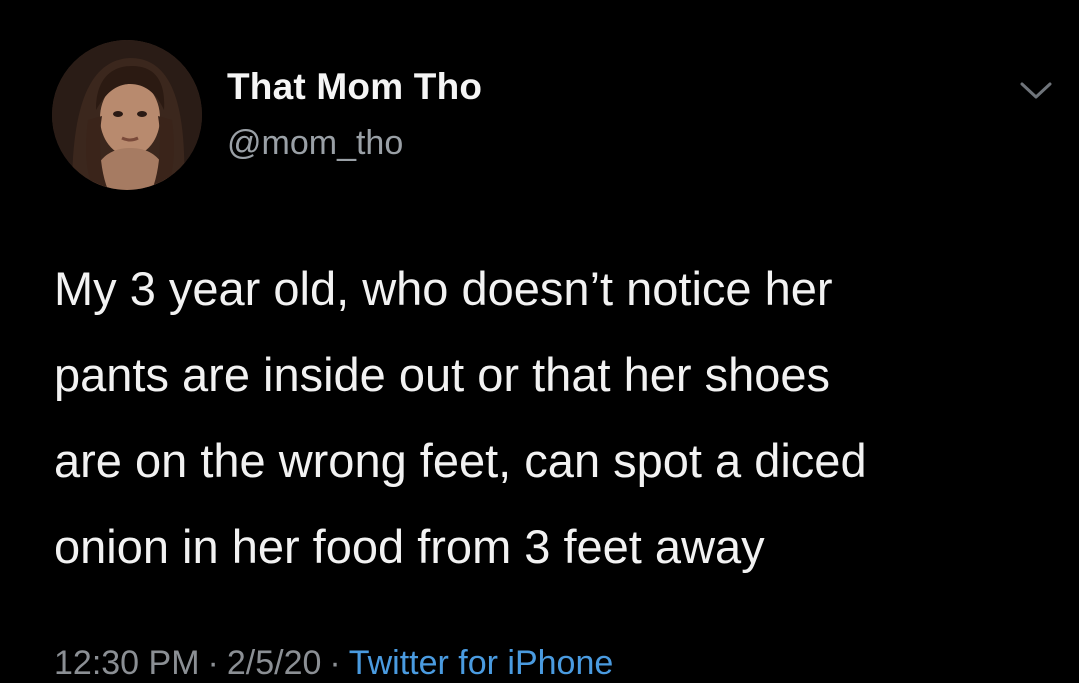 The height and width of the screenshot is (683, 1079). What do you see at coordinates (481, 663) in the screenshot?
I see `tweet-source-link: Twitter for iPhone` at bounding box center [481, 663].